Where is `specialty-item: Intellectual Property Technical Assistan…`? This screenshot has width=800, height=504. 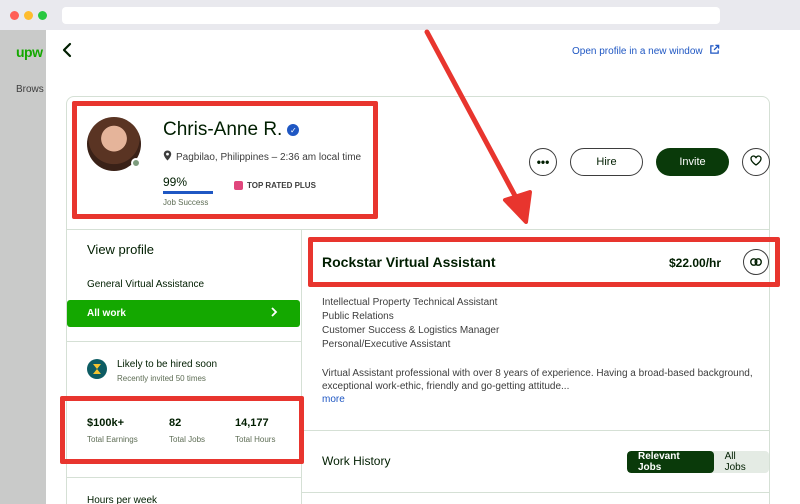 specialty-item: Intellectual Property Technical Assistan… is located at coordinates (410, 302).